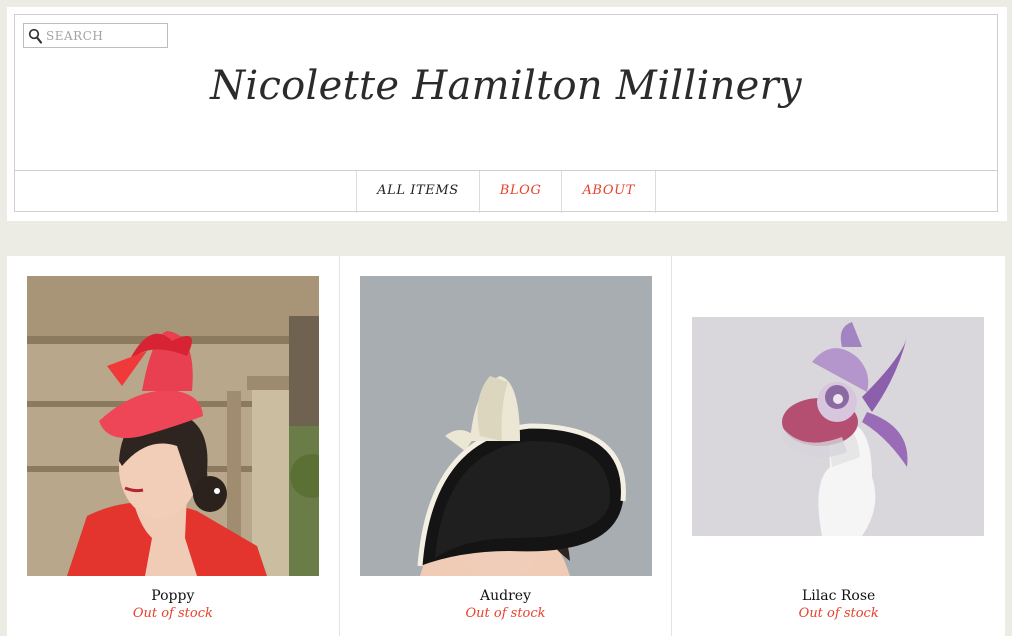 This screenshot has height=636, width=1012. What do you see at coordinates (506, 596) in the screenshot?
I see `product-name: Audrey` at bounding box center [506, 596].